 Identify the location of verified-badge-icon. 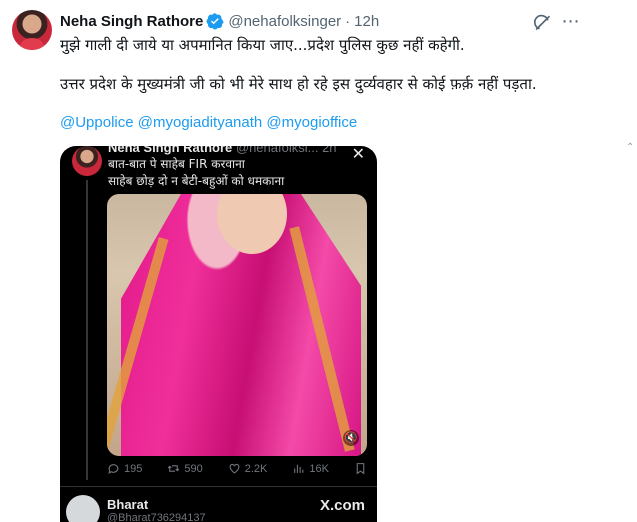
(215, 21).